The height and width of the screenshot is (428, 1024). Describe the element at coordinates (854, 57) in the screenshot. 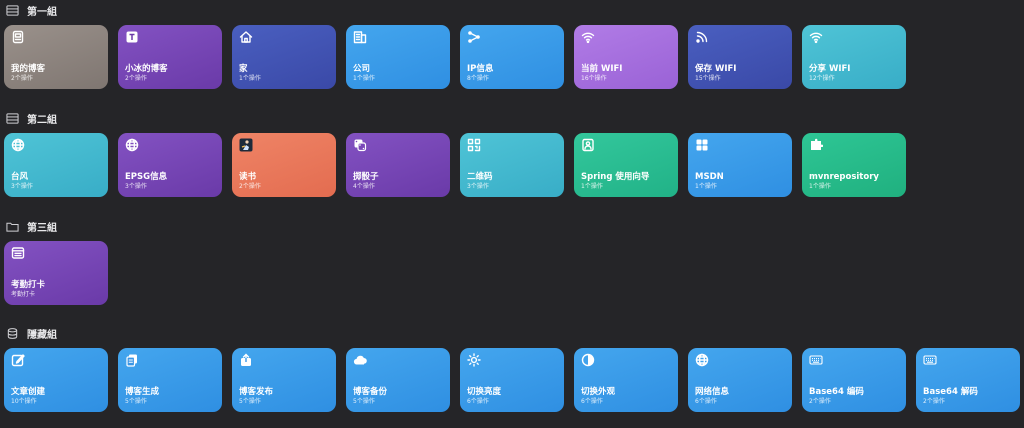

I see `shortcut-card: 分享 WIFI 12个操作` at that location.